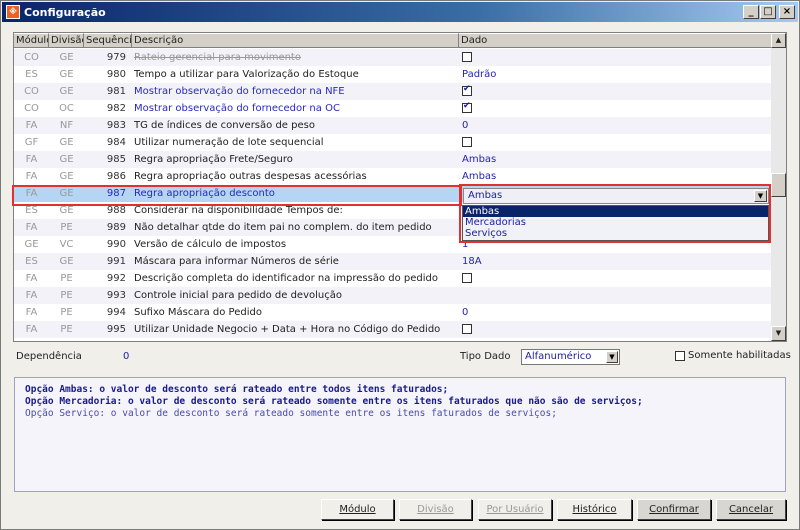 The height and width of the screenshot is (530, 800). What do you see at coordinates (31, 210) in the screenshot?
I see `modulo-cell: ES` at bounding box center [31, 210].